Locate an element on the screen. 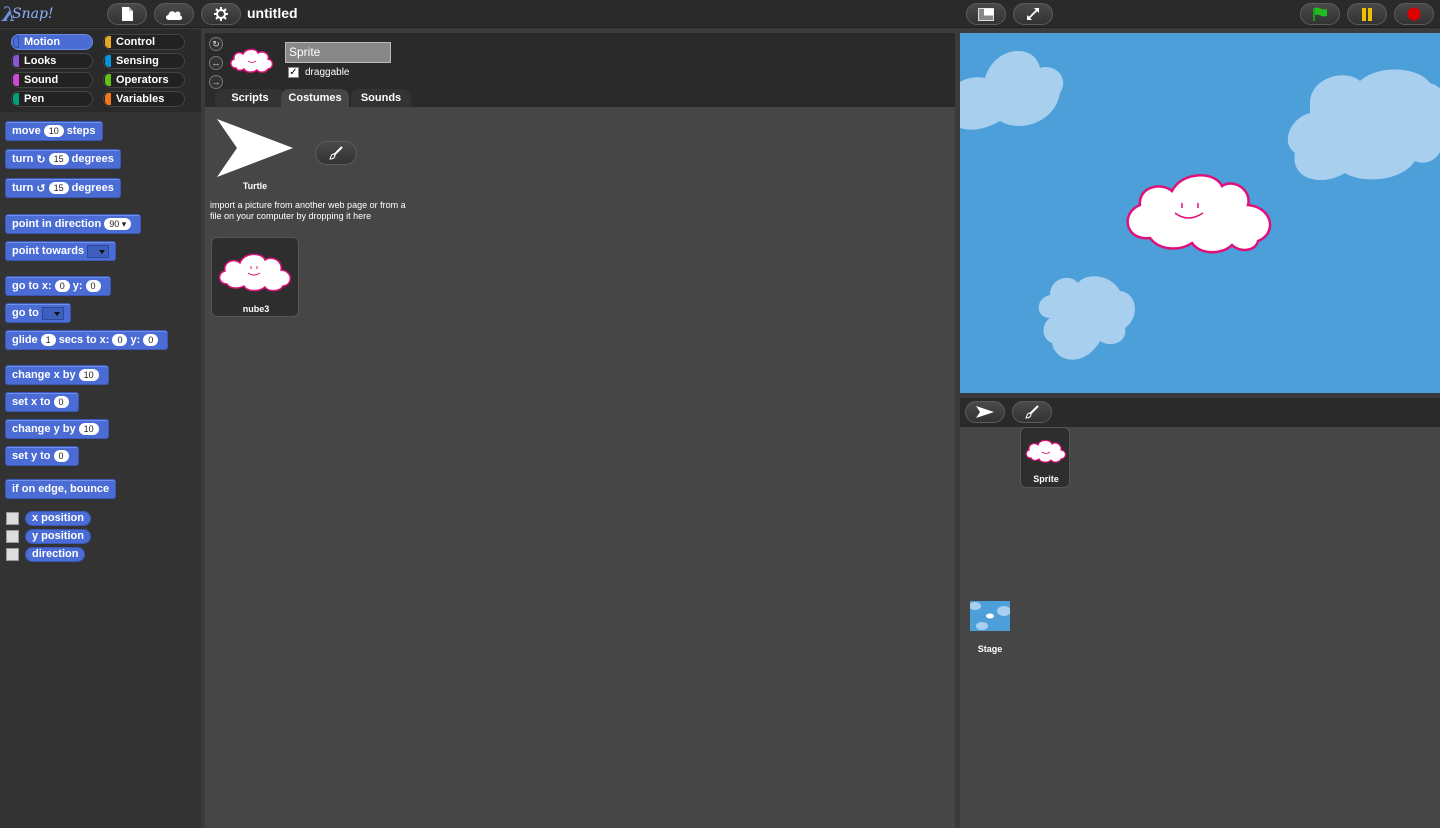  category-sensing: Sensing is located at coordinates (144, 61).